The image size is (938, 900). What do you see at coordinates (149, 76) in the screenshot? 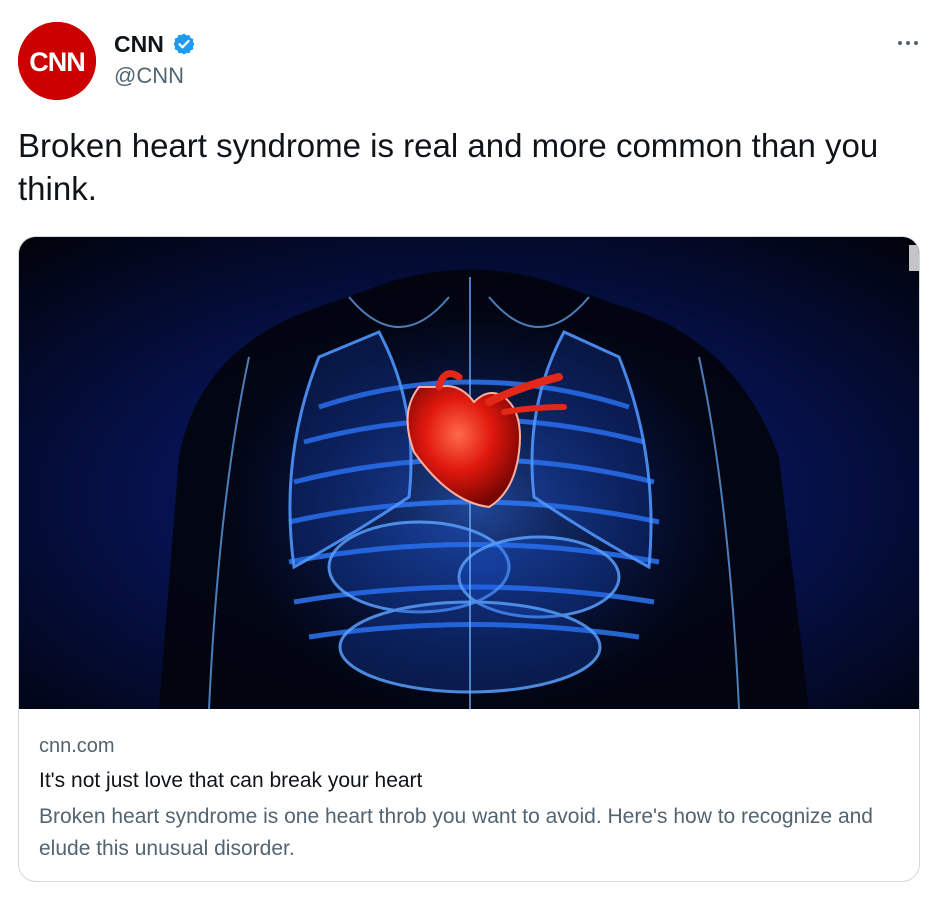
I see `author-handle: @CNN` at bounding box center [149, 76].